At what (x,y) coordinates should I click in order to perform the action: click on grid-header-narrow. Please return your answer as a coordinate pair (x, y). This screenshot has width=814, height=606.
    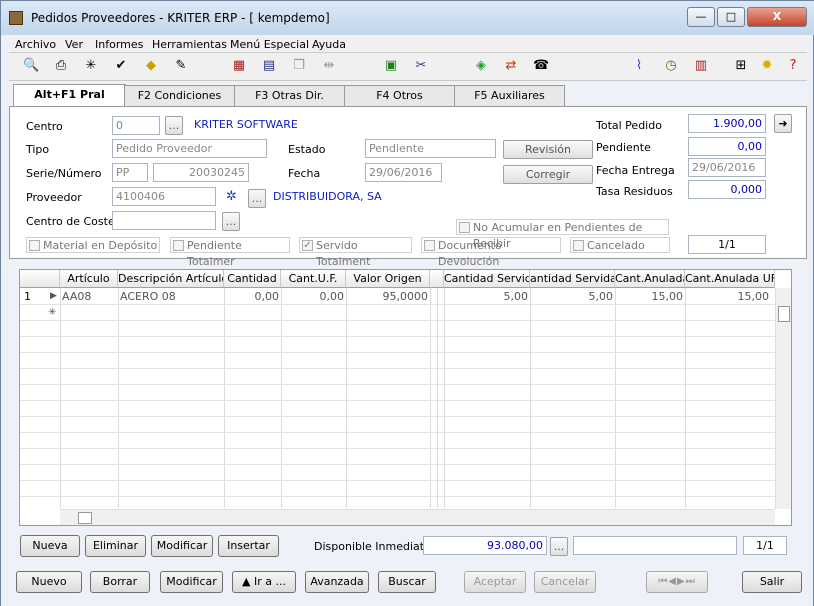
    Looking at the image, I should click on (437, 279).